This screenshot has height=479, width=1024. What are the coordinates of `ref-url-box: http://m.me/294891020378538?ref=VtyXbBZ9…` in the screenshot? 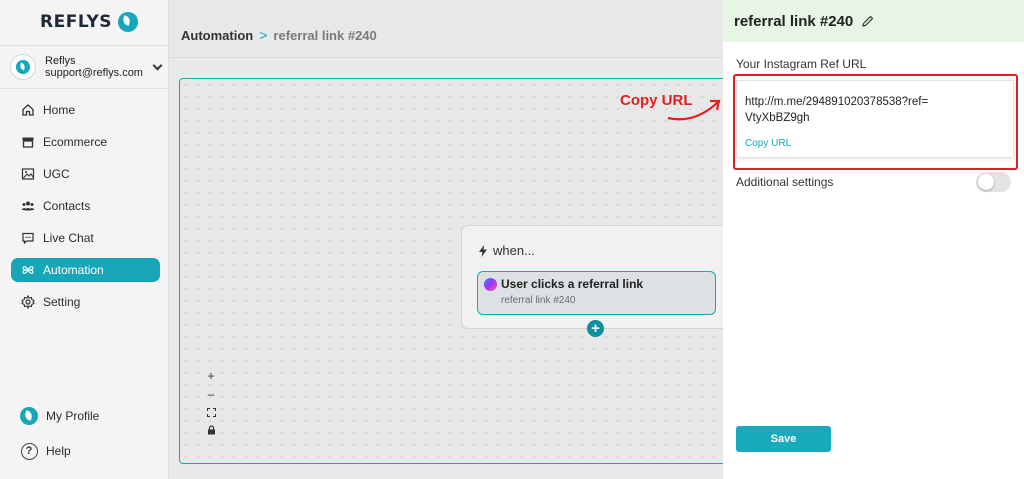 It's located at (875, 119).